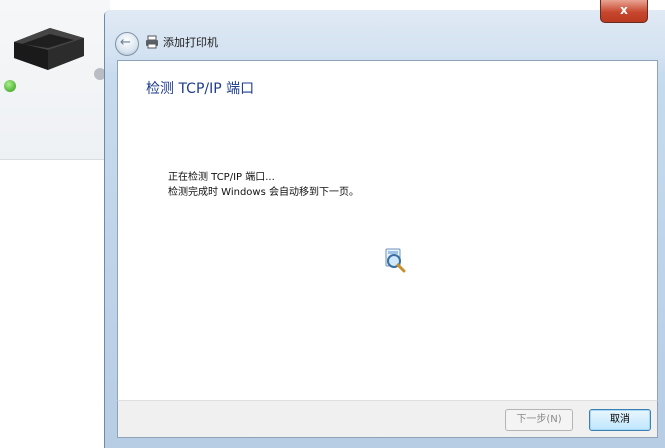  Describe the element at coordinates (387, 419) in the screenshot. I see `button-bar: 下一步(N) 取消` at that location.